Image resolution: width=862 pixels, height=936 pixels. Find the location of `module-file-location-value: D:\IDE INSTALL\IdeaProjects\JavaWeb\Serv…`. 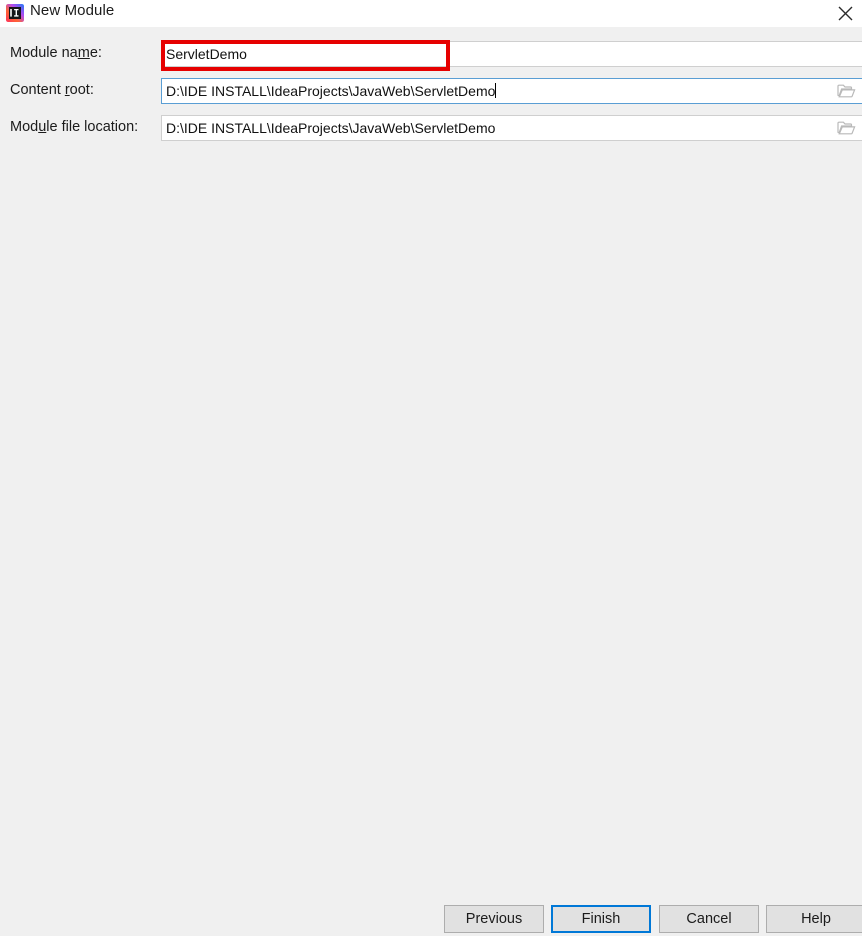

module-file-location-value: D:\IDE INSTALL\IdeaProjects\JavaWeb\Serv… is located at coordinates (331, 128).